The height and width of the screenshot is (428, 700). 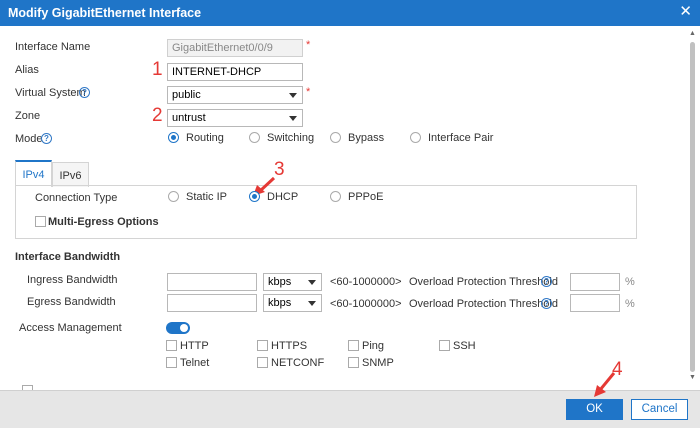 I want to click on egress-bandwidth-label: Egress Bandwidth, so click(x=71, y=302).